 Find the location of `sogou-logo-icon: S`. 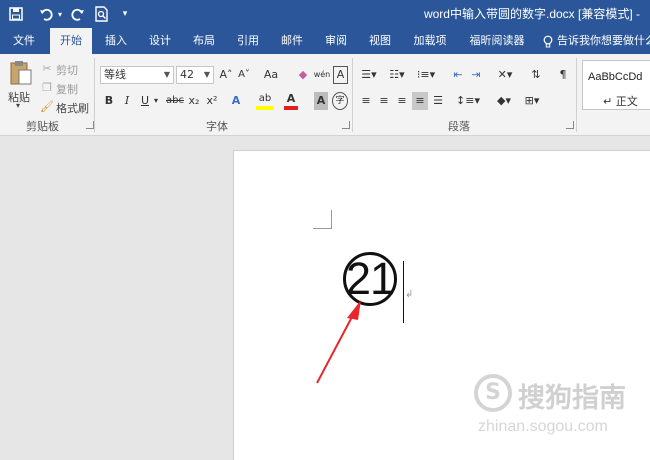

sogou-logo-icon: S is located at coordinates (493, 393).